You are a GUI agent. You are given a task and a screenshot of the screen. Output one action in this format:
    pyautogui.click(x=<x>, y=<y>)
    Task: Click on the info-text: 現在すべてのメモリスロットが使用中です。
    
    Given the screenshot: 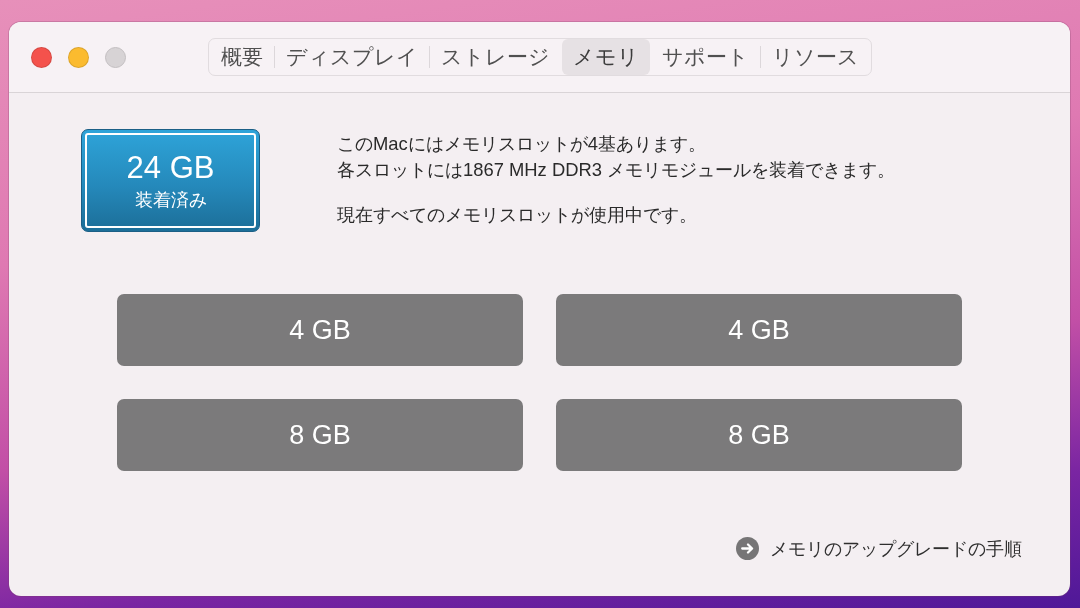 What is the action you would take?
    pyautogui.click(x=517, y=215)
    